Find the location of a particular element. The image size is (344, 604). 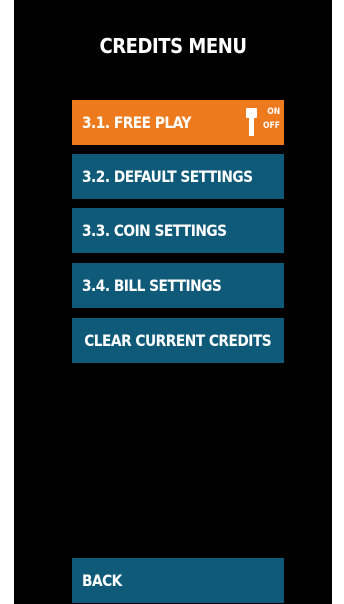

coin-settings-label: 3.3. COIN SETTINGS is located at coordinates (154, 230).